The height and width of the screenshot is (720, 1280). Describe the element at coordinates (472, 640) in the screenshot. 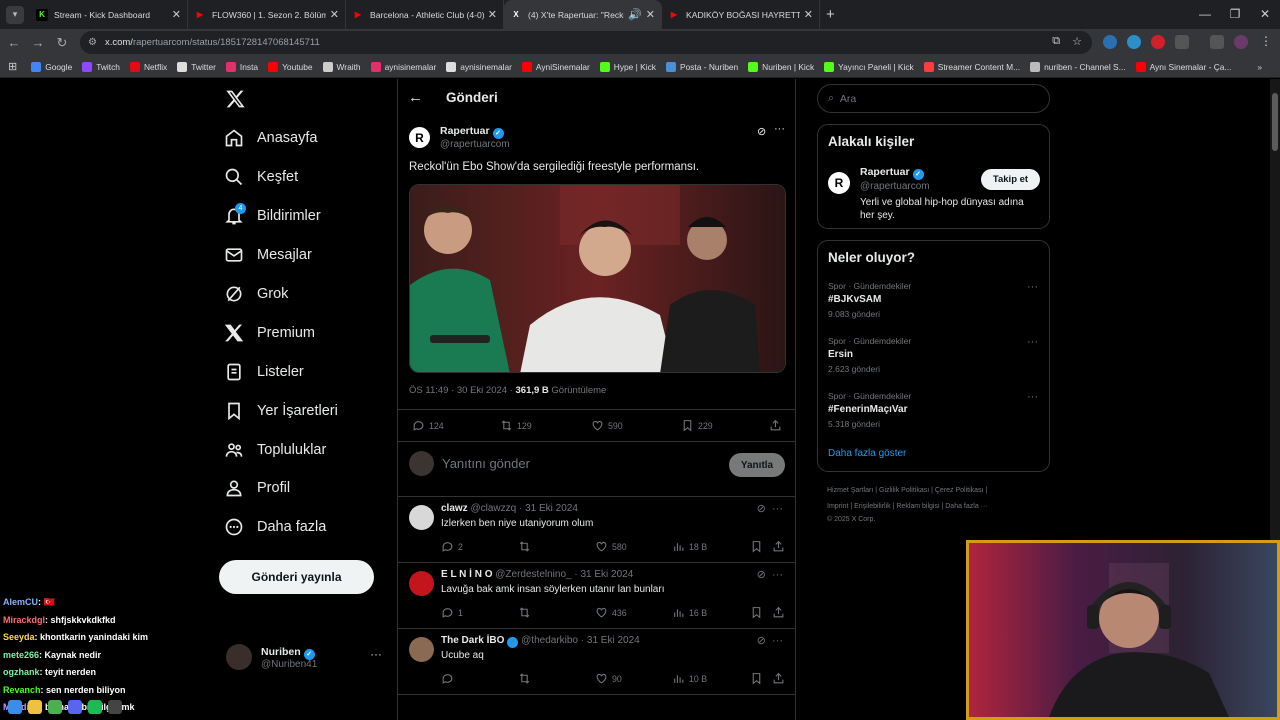

I see `reply-author: The Dark İBO` at that location.